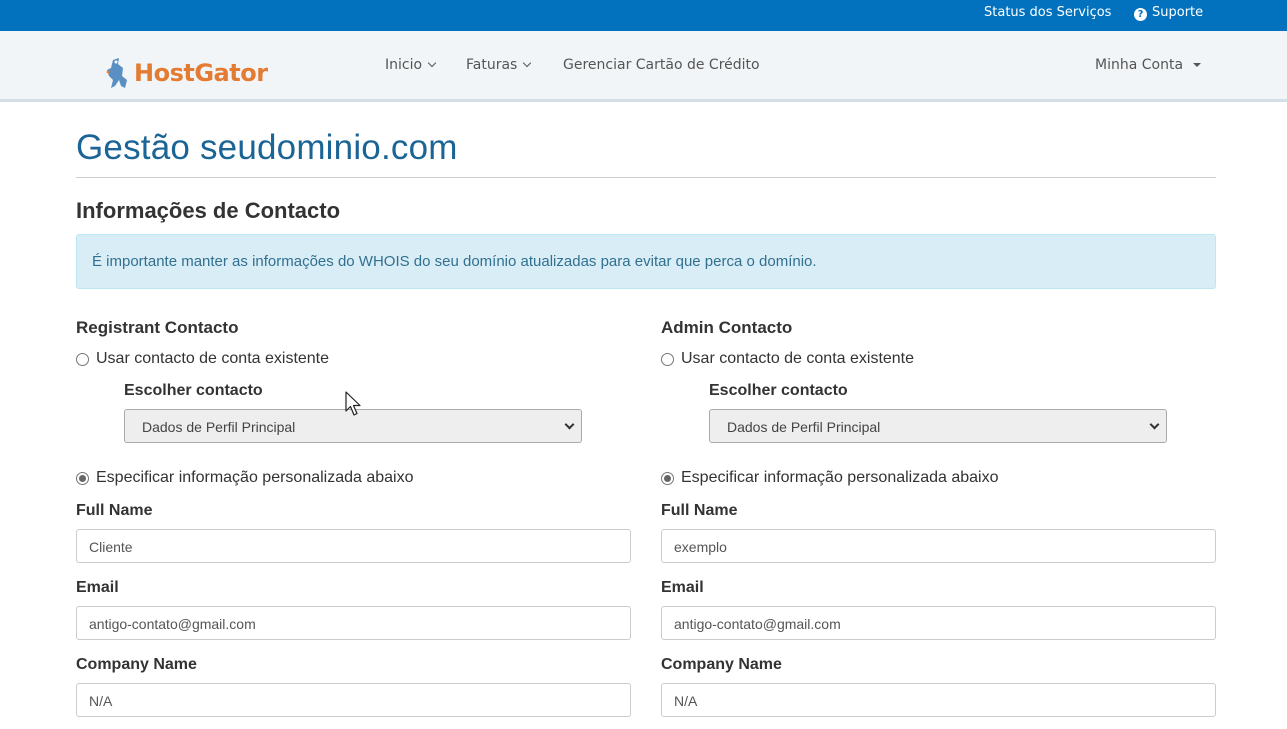 The height and width of the screenshot is (729, 1287). Describe the element at coordinates (1139, 65) in the screenshot. I see `account-menu-label: Minha Conta` at that location.